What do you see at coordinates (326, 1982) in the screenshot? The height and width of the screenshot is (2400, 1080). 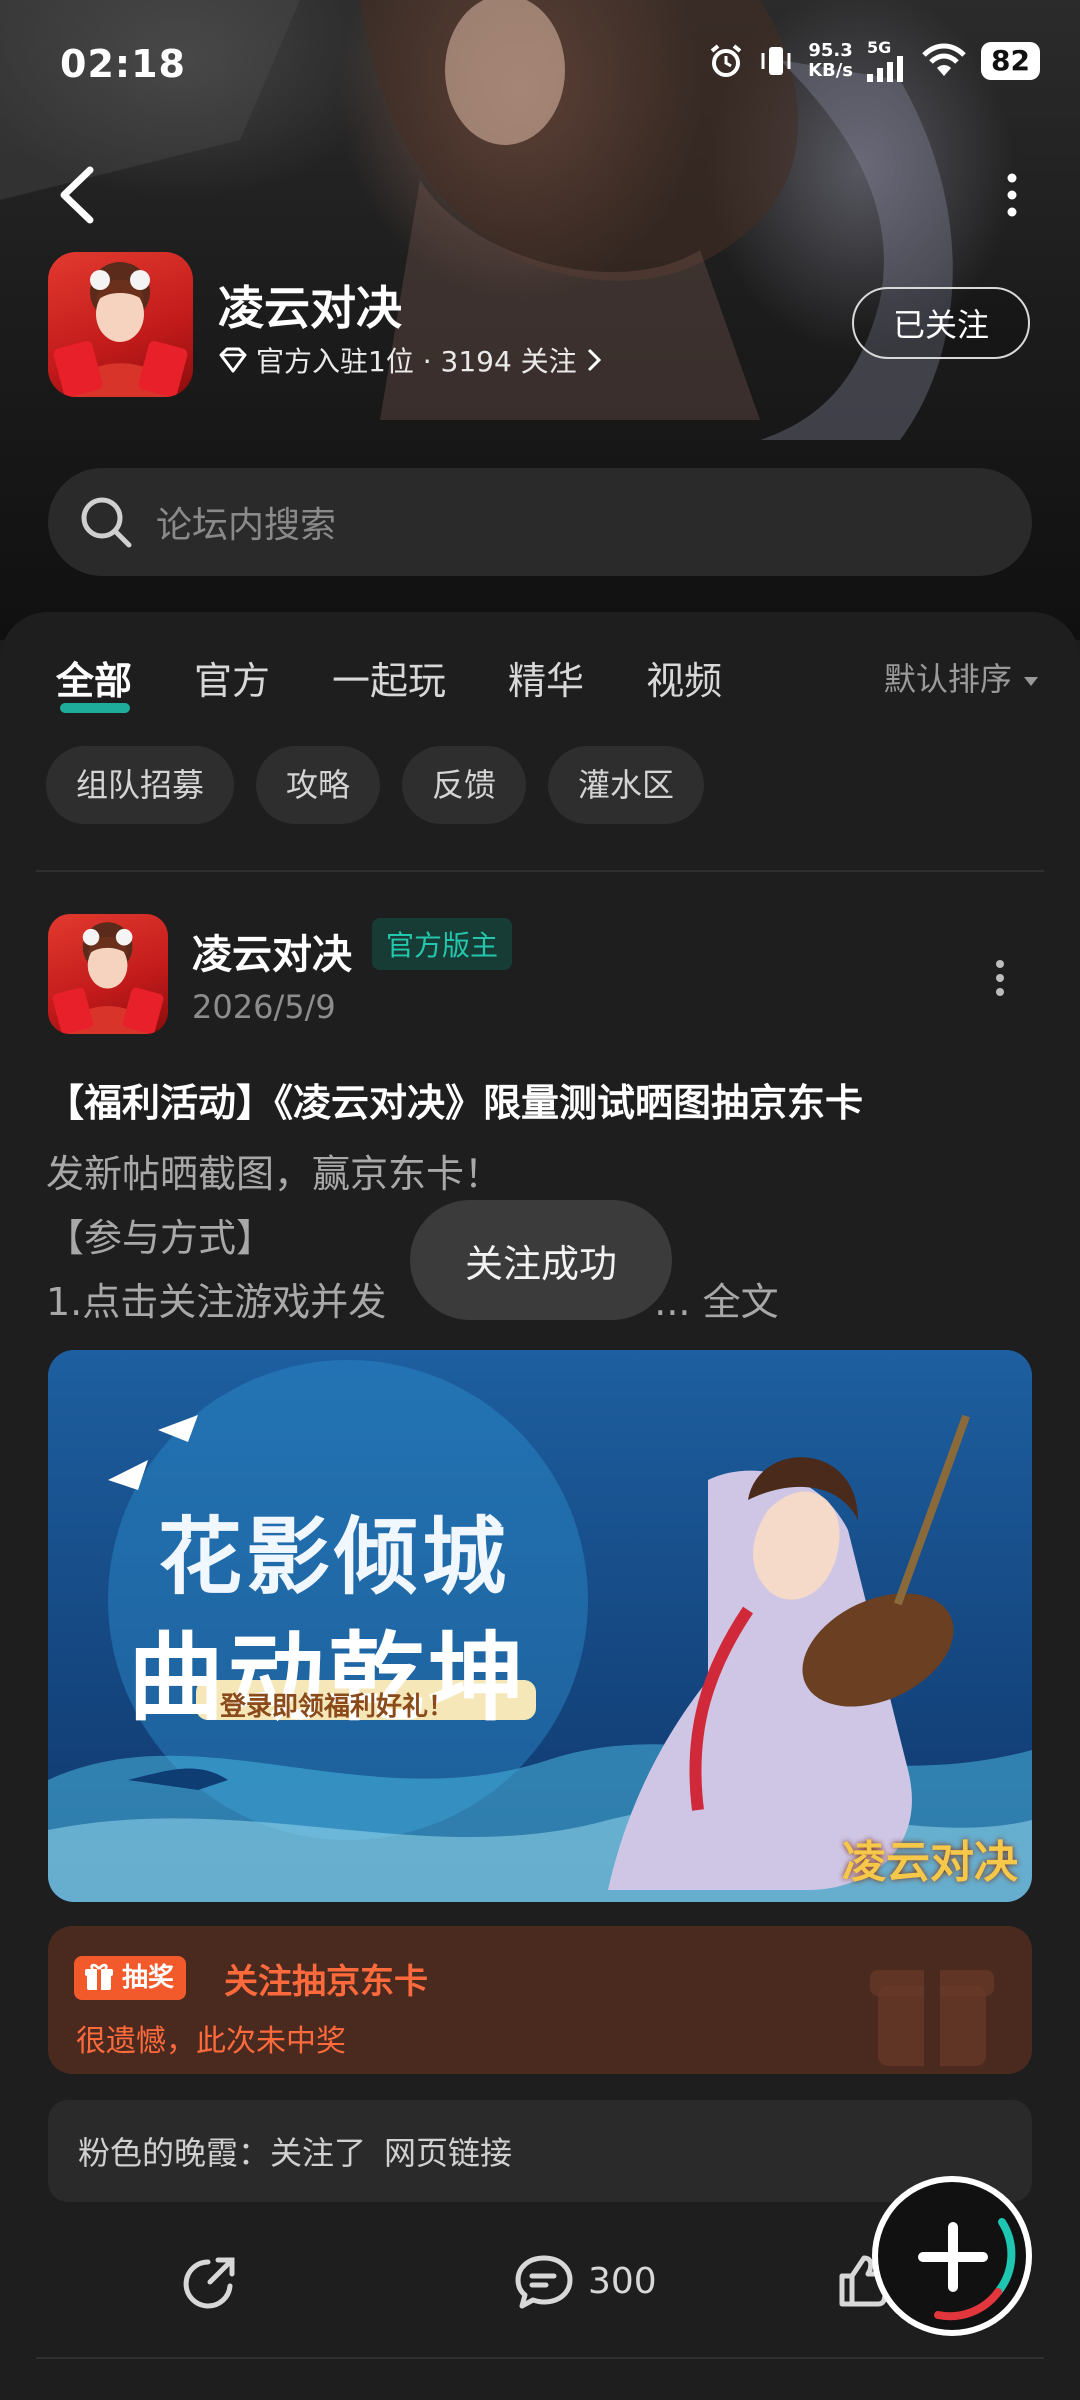 I see `lottery-title: 关注抽京东卡` at bounding box center [326, 1982].